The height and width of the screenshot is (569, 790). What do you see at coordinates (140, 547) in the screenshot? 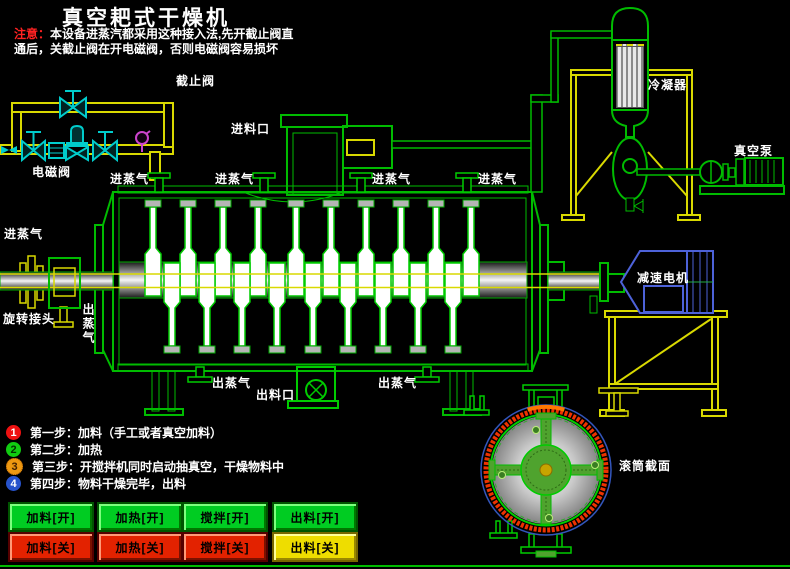
I see `heat-off-button: 加热[关]` at bounding box center [140, 547].